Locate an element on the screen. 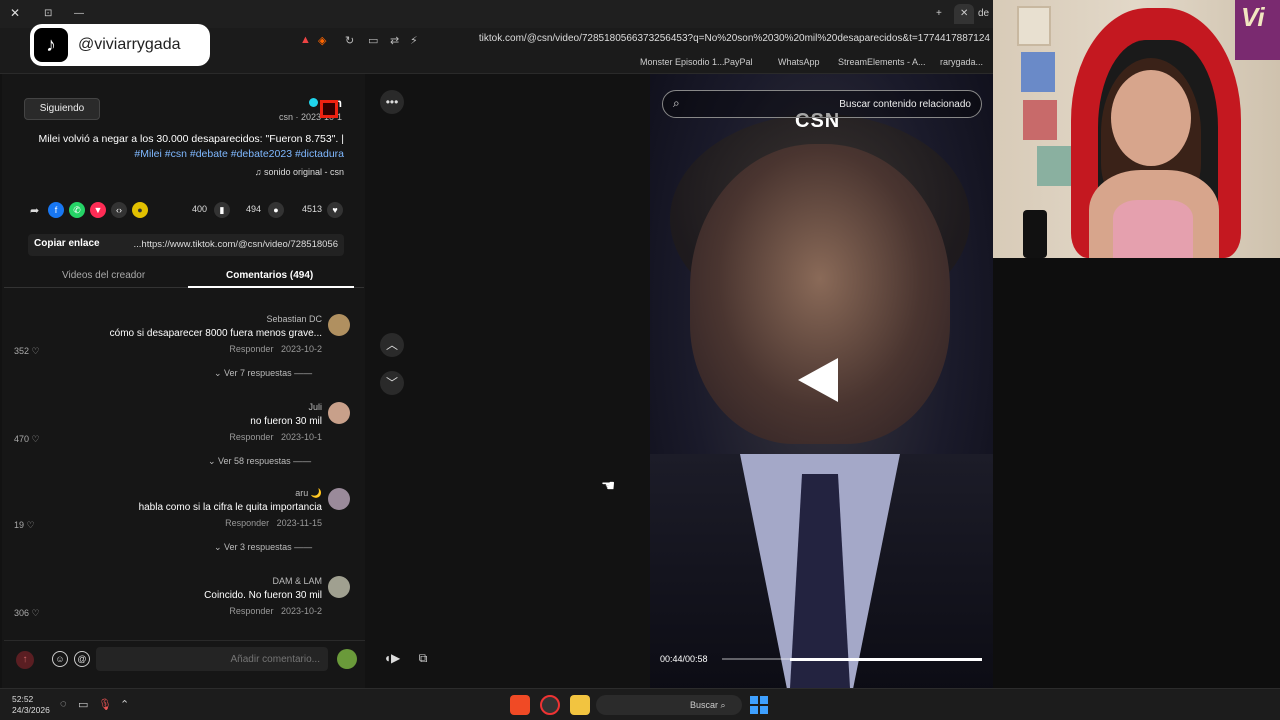 Image resolution: width=1280 pixels, height=720 pixels. bookmark-whatsapp: WhatsApp is located at coordinates (799, 62).